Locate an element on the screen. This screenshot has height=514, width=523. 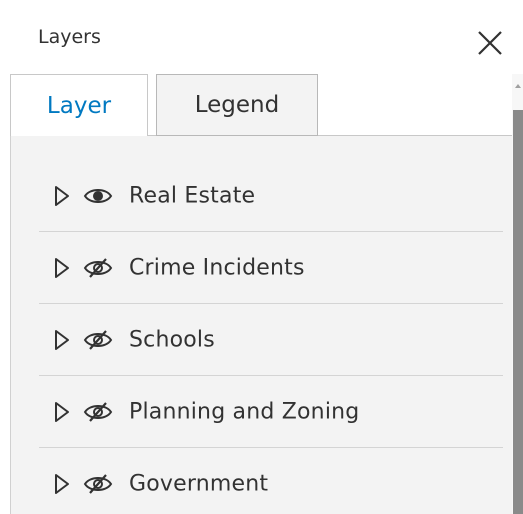
layer-item-crime-incidents: Crime Incidents is located at coordinates (271, 268).